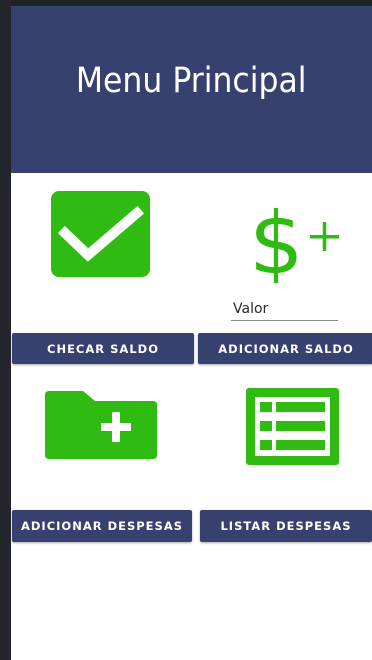 The height and width of the screenshot is (660, 372). I want to click on listar-despesas-button: LISTAR DESPESAS, so click(286, 526).